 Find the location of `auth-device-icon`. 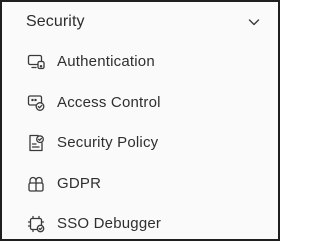

auth-device-icon is located at coordinates (36, 62).